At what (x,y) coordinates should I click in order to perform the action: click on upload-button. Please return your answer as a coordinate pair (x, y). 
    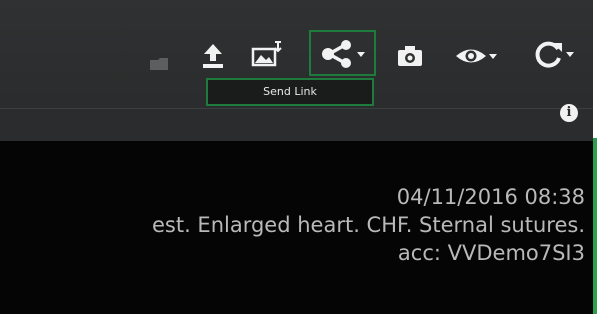
    Looking at the image, I should click on (213, 56).